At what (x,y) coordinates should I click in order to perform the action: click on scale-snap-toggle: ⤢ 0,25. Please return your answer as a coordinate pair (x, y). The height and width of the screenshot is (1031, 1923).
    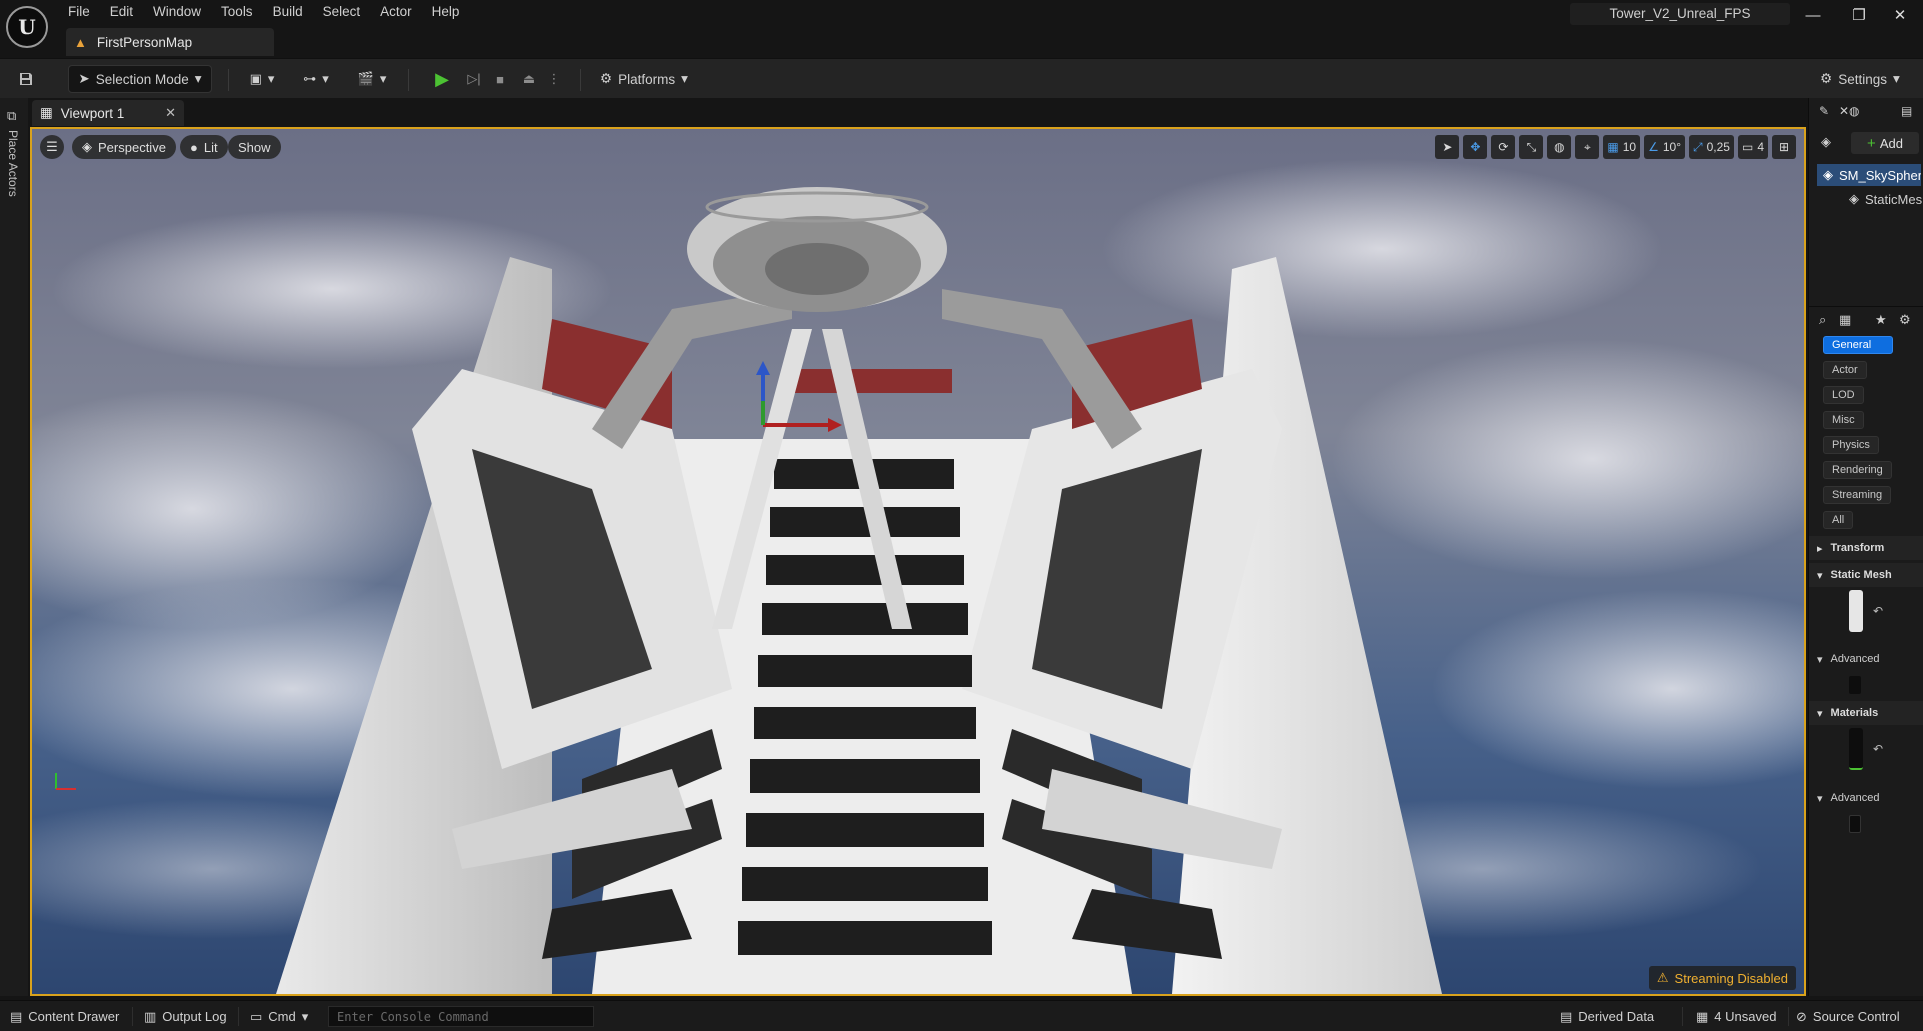
    Looking at the image, I should click on (1711, 147).